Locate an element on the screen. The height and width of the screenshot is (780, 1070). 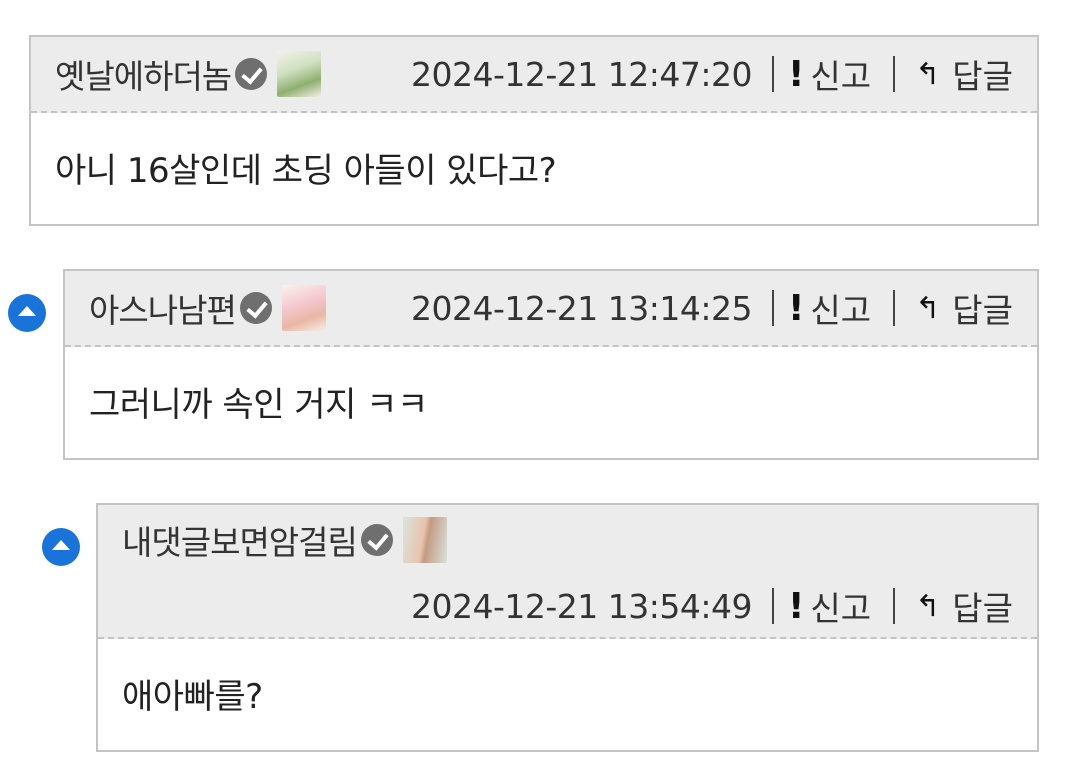
author-name: 내댓글보면암걸림 is located at coordinates (240, 540).